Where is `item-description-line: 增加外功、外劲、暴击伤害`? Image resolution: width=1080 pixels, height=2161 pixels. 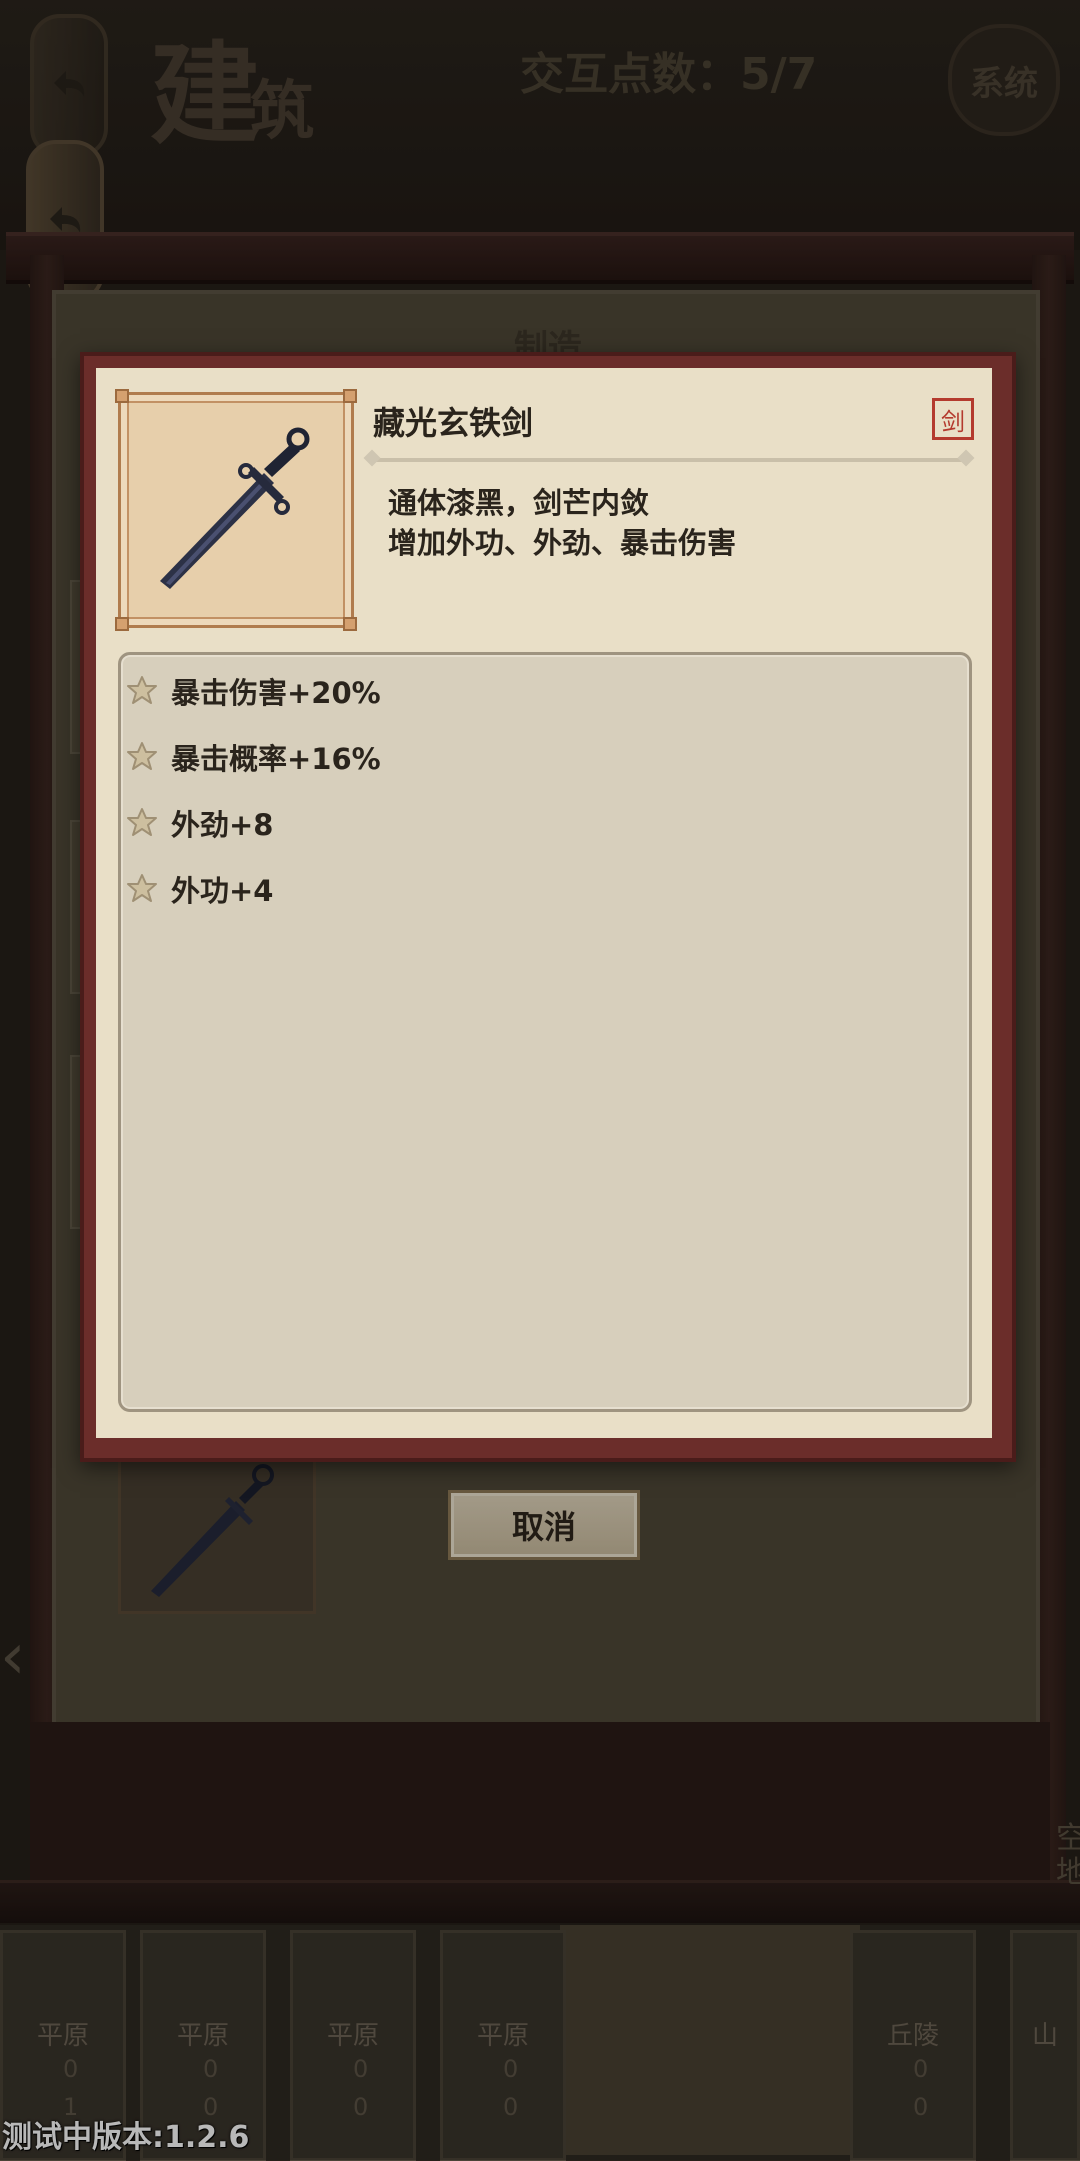
item-description-line: 增加外功、外劲、暴击伤害 is located at coordinates (562, 543).